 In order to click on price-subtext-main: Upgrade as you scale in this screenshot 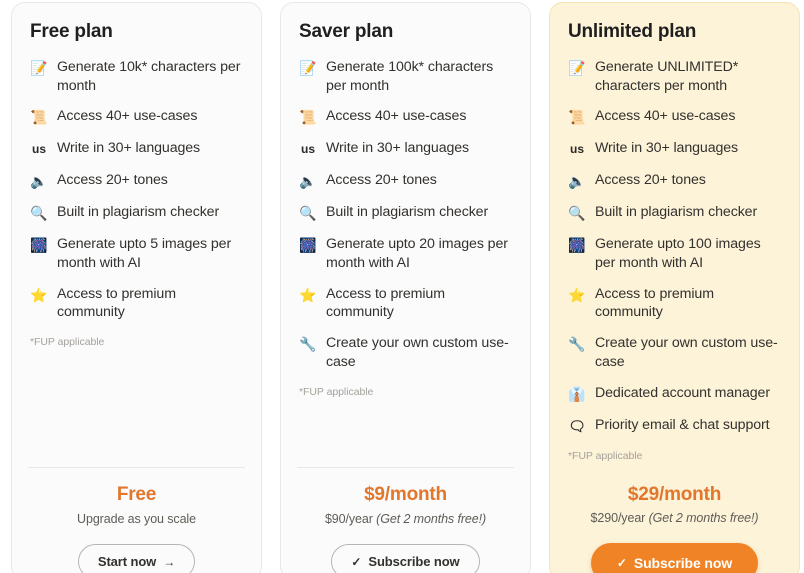, I will do `click(136, 519)`.